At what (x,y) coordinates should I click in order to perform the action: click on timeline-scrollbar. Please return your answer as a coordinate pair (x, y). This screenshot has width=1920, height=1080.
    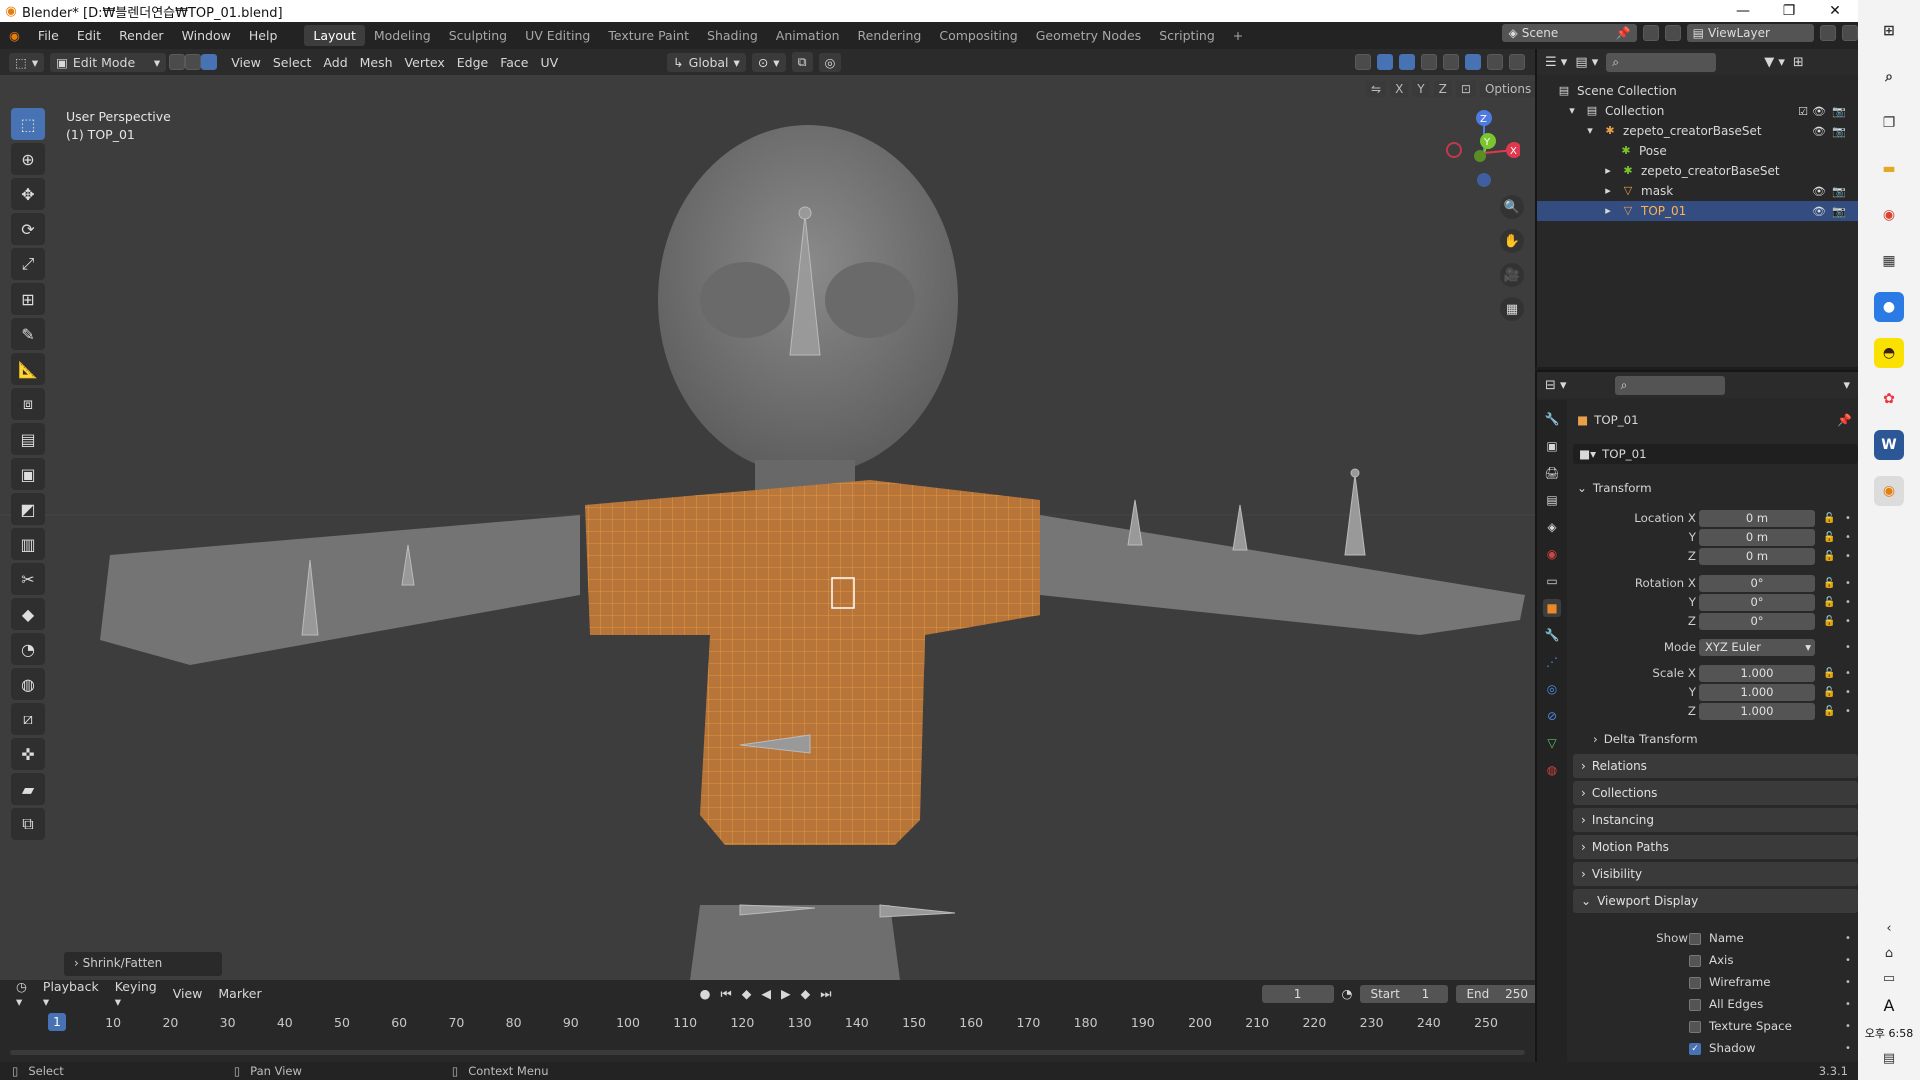
    Looking at the image, I should click on (767, 1052).